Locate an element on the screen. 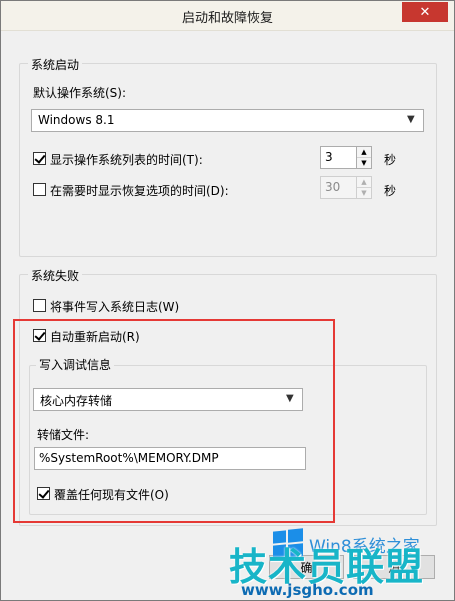  show-os-list-seconds-input: 3 is located at coordinates (338, 157).